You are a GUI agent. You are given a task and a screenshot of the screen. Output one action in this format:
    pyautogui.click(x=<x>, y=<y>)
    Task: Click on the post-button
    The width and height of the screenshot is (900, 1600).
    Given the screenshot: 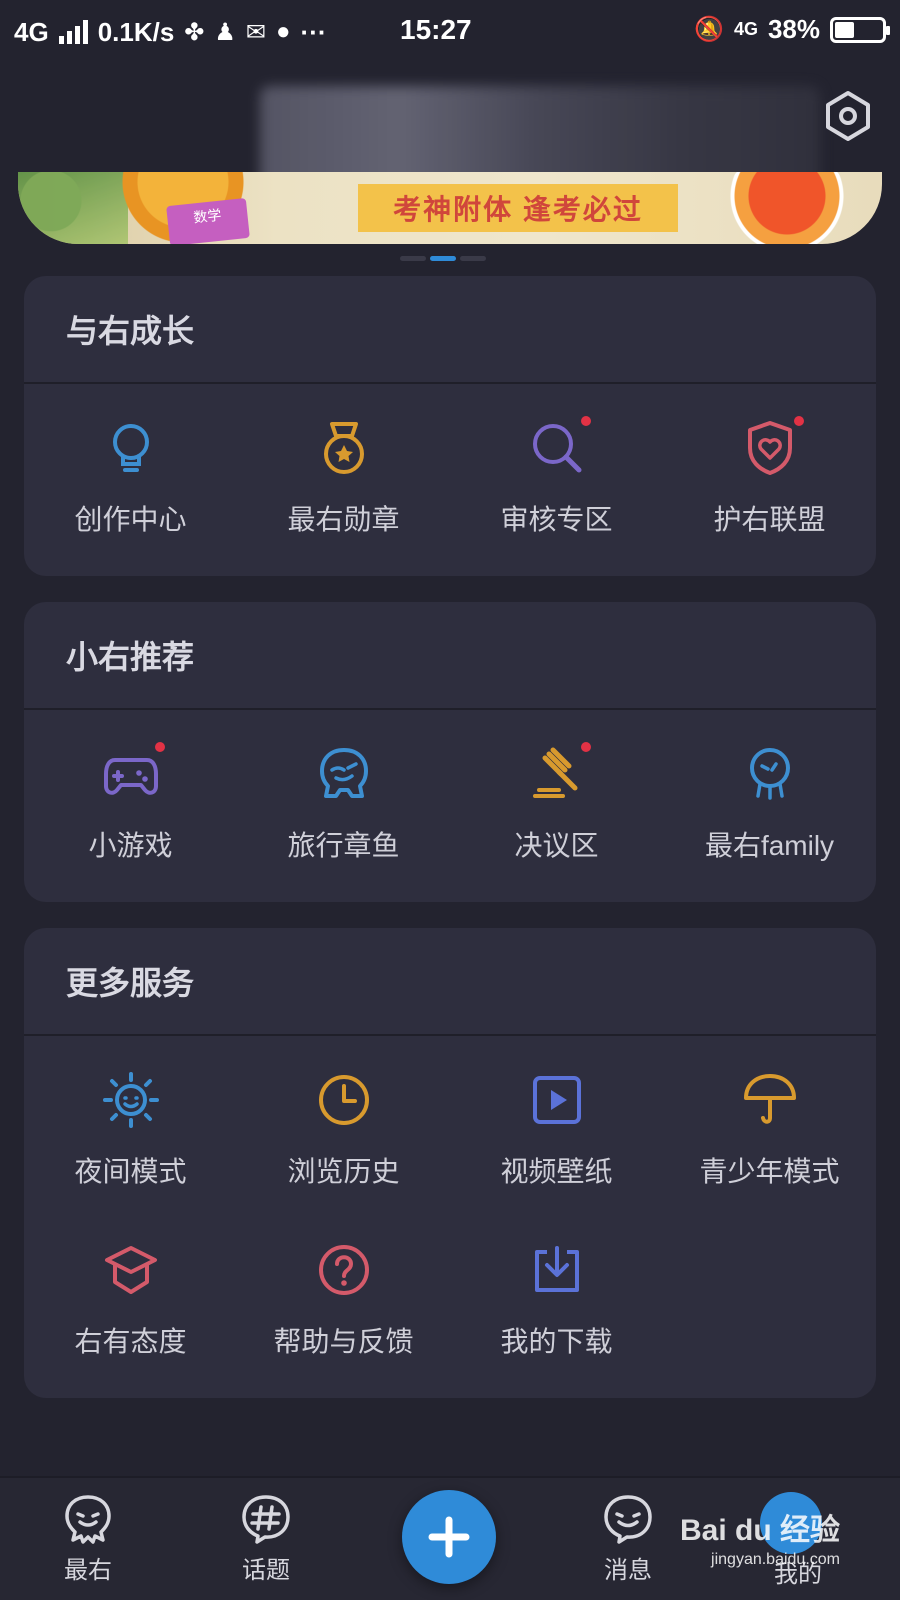 What is the action you would take?
    pyautogui.click(x=449, y=1537)
    